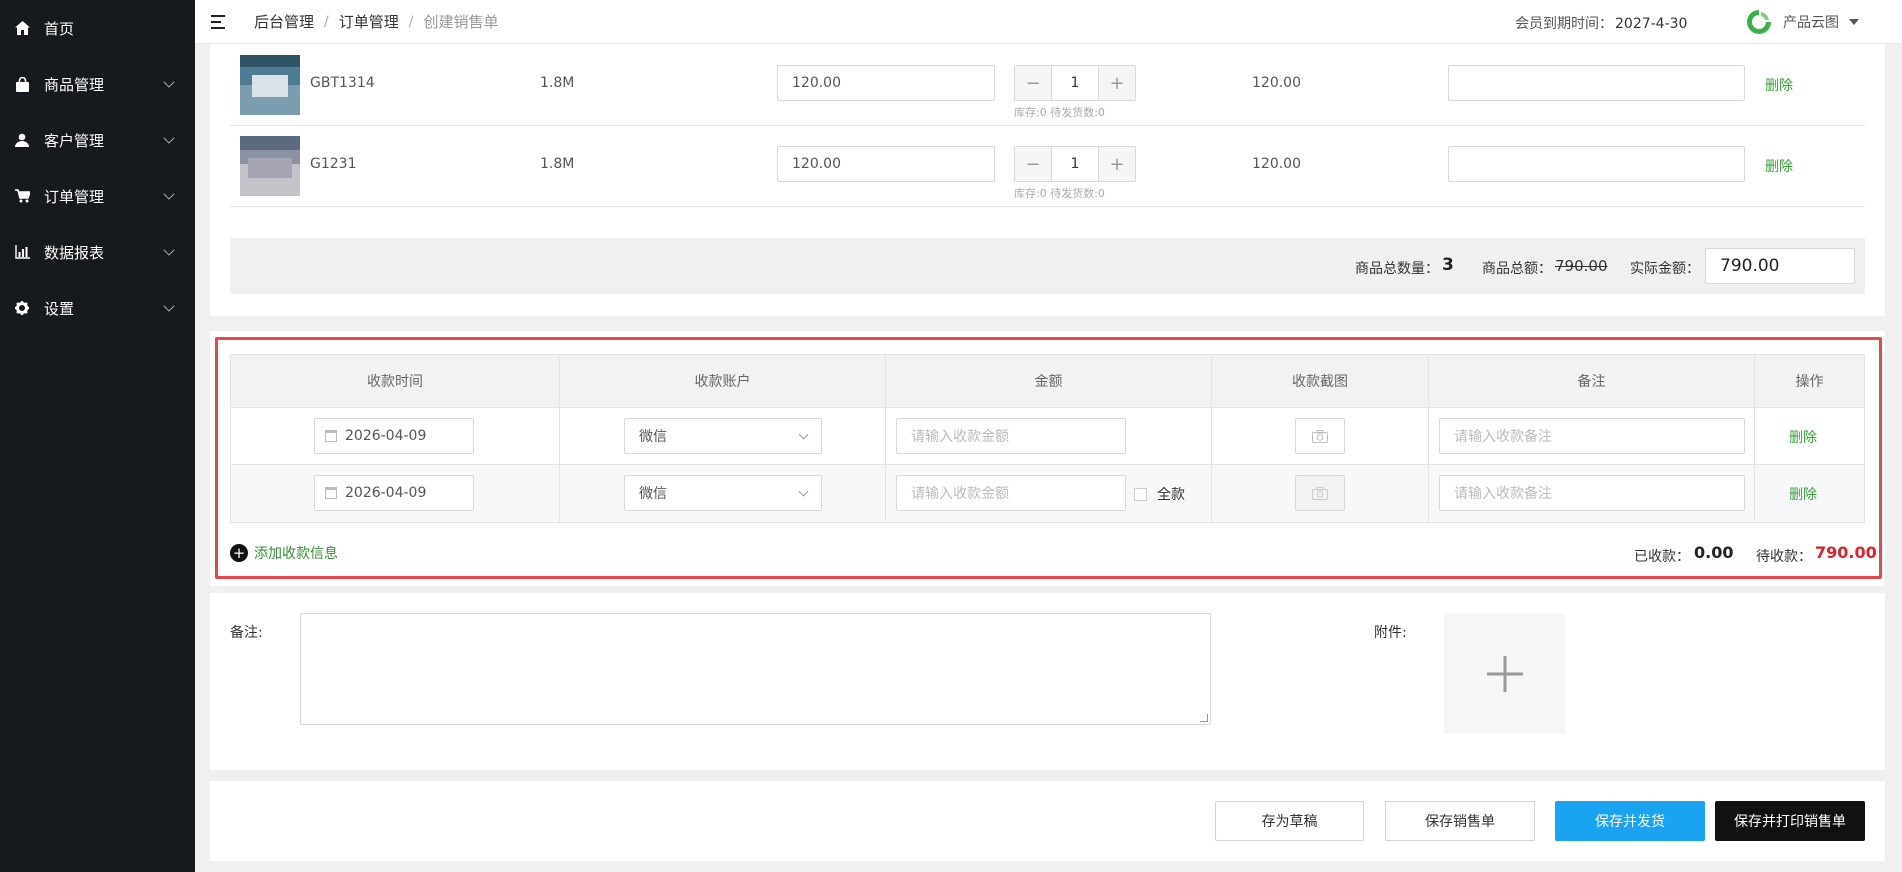  What do you see at coordinates (1047, 266) in the screenshot?
I see `order-summary: 商品总数量： 3 商品总额： 790.00 实际金额： 790.00` at bounding box center [1047, 266].